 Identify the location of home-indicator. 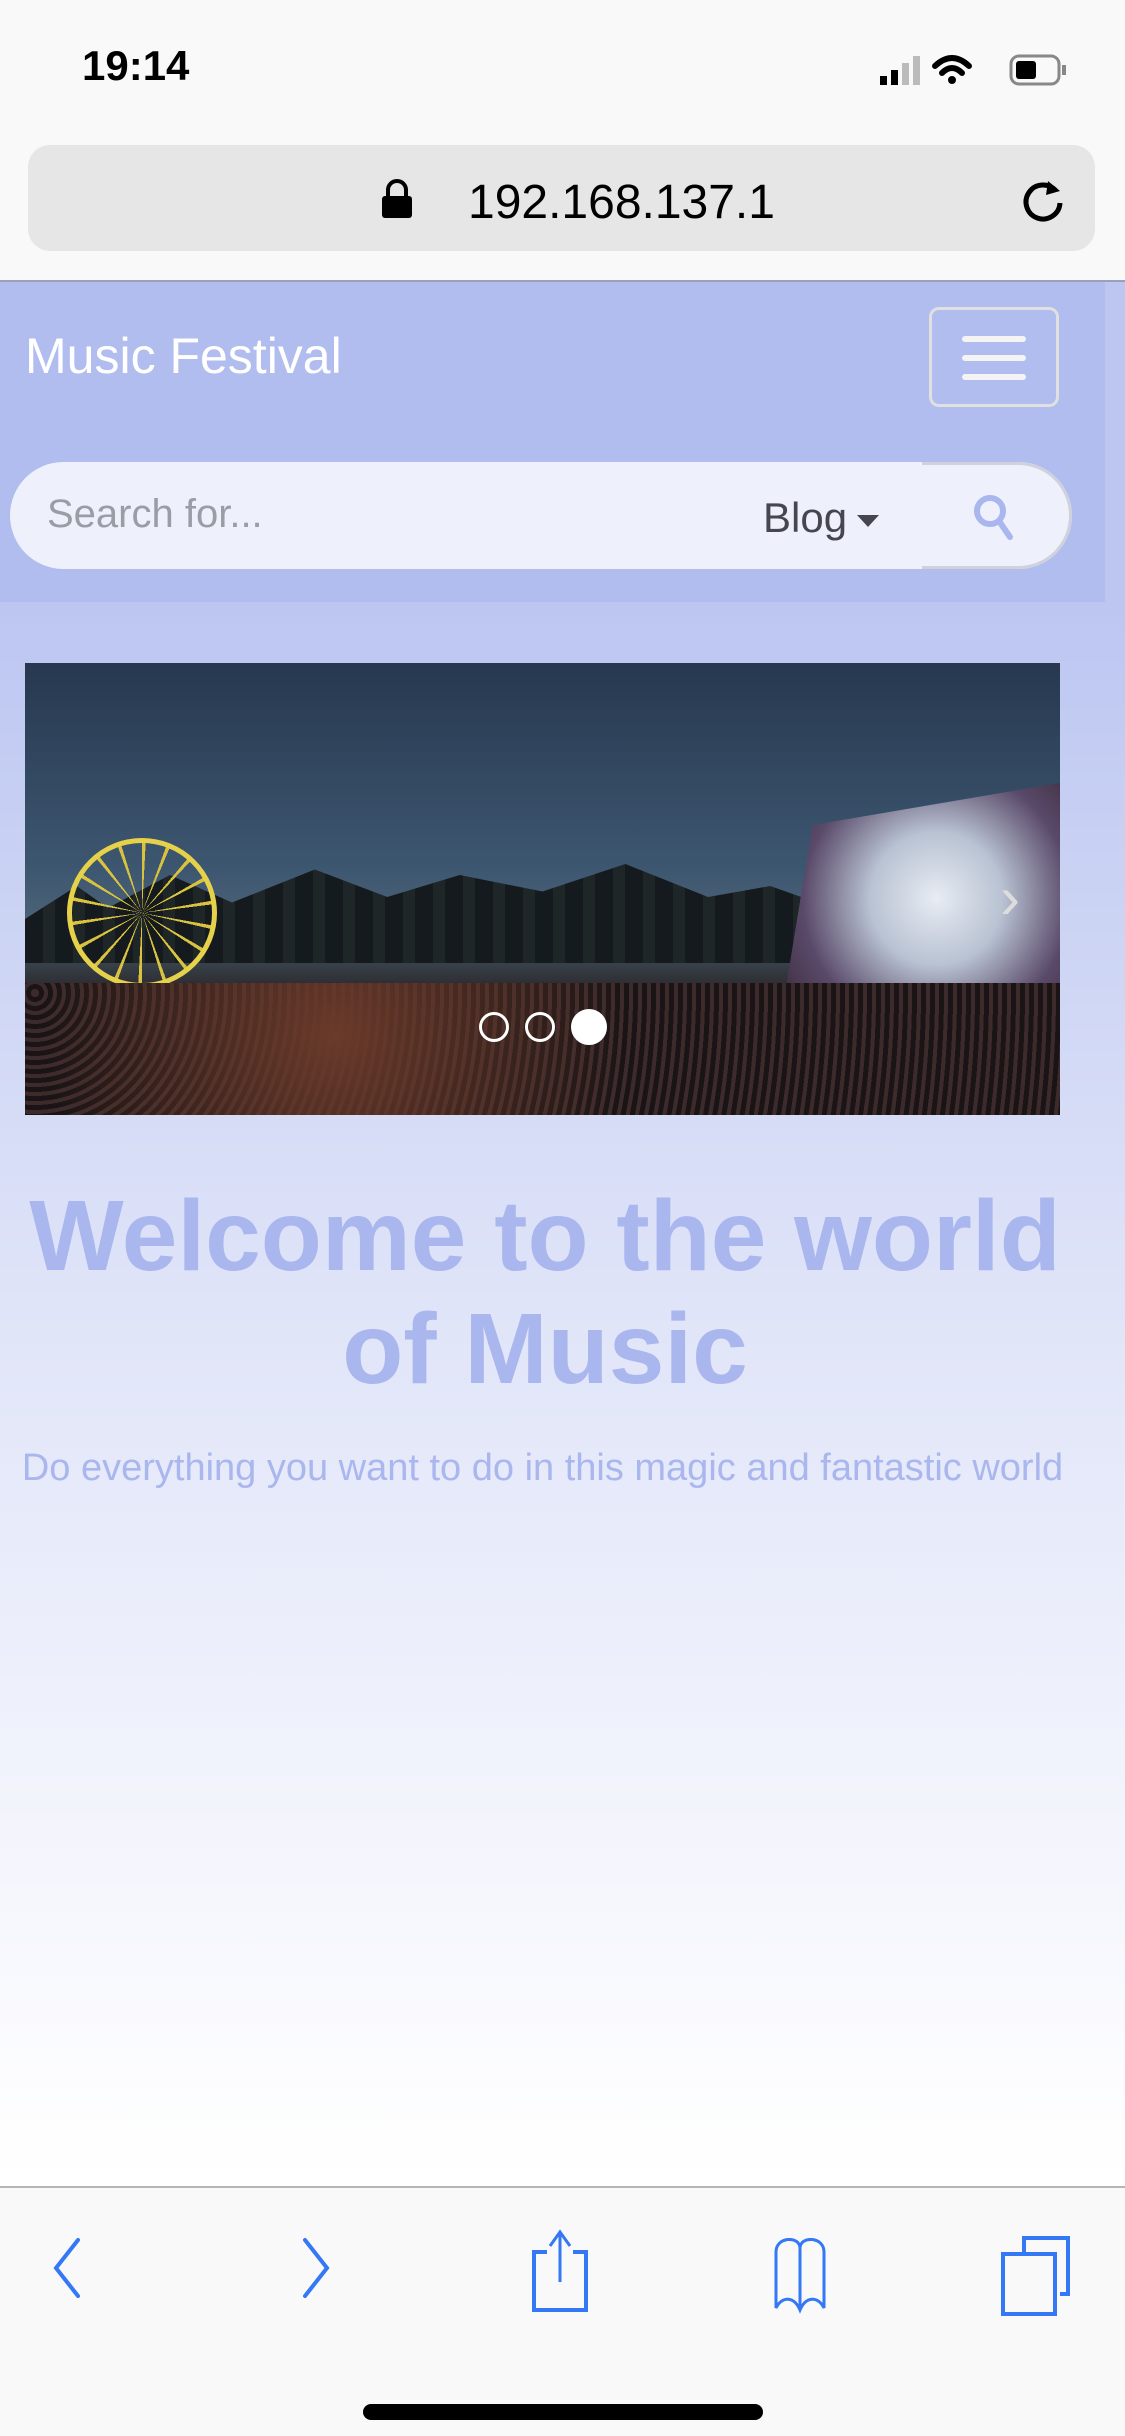
(563, 2412).